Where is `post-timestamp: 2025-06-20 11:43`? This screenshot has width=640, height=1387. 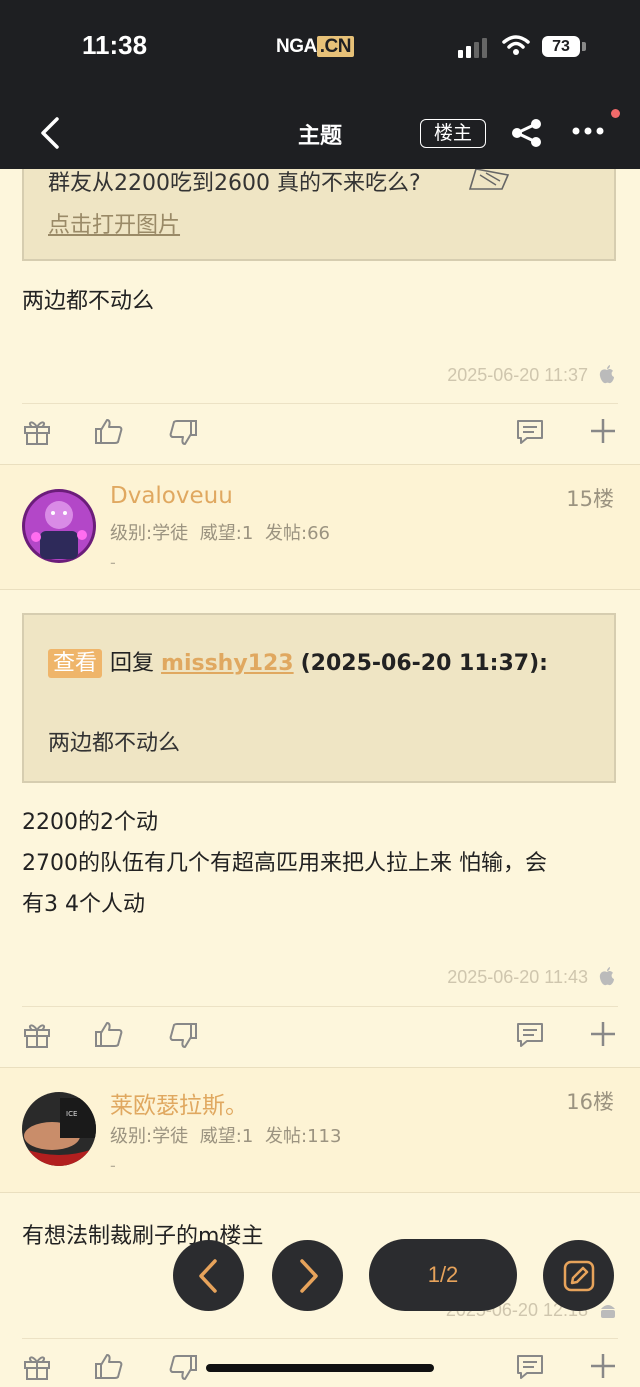
post-timestamp: 2025-06-20 11:43 is located at coordinates (517, 977).